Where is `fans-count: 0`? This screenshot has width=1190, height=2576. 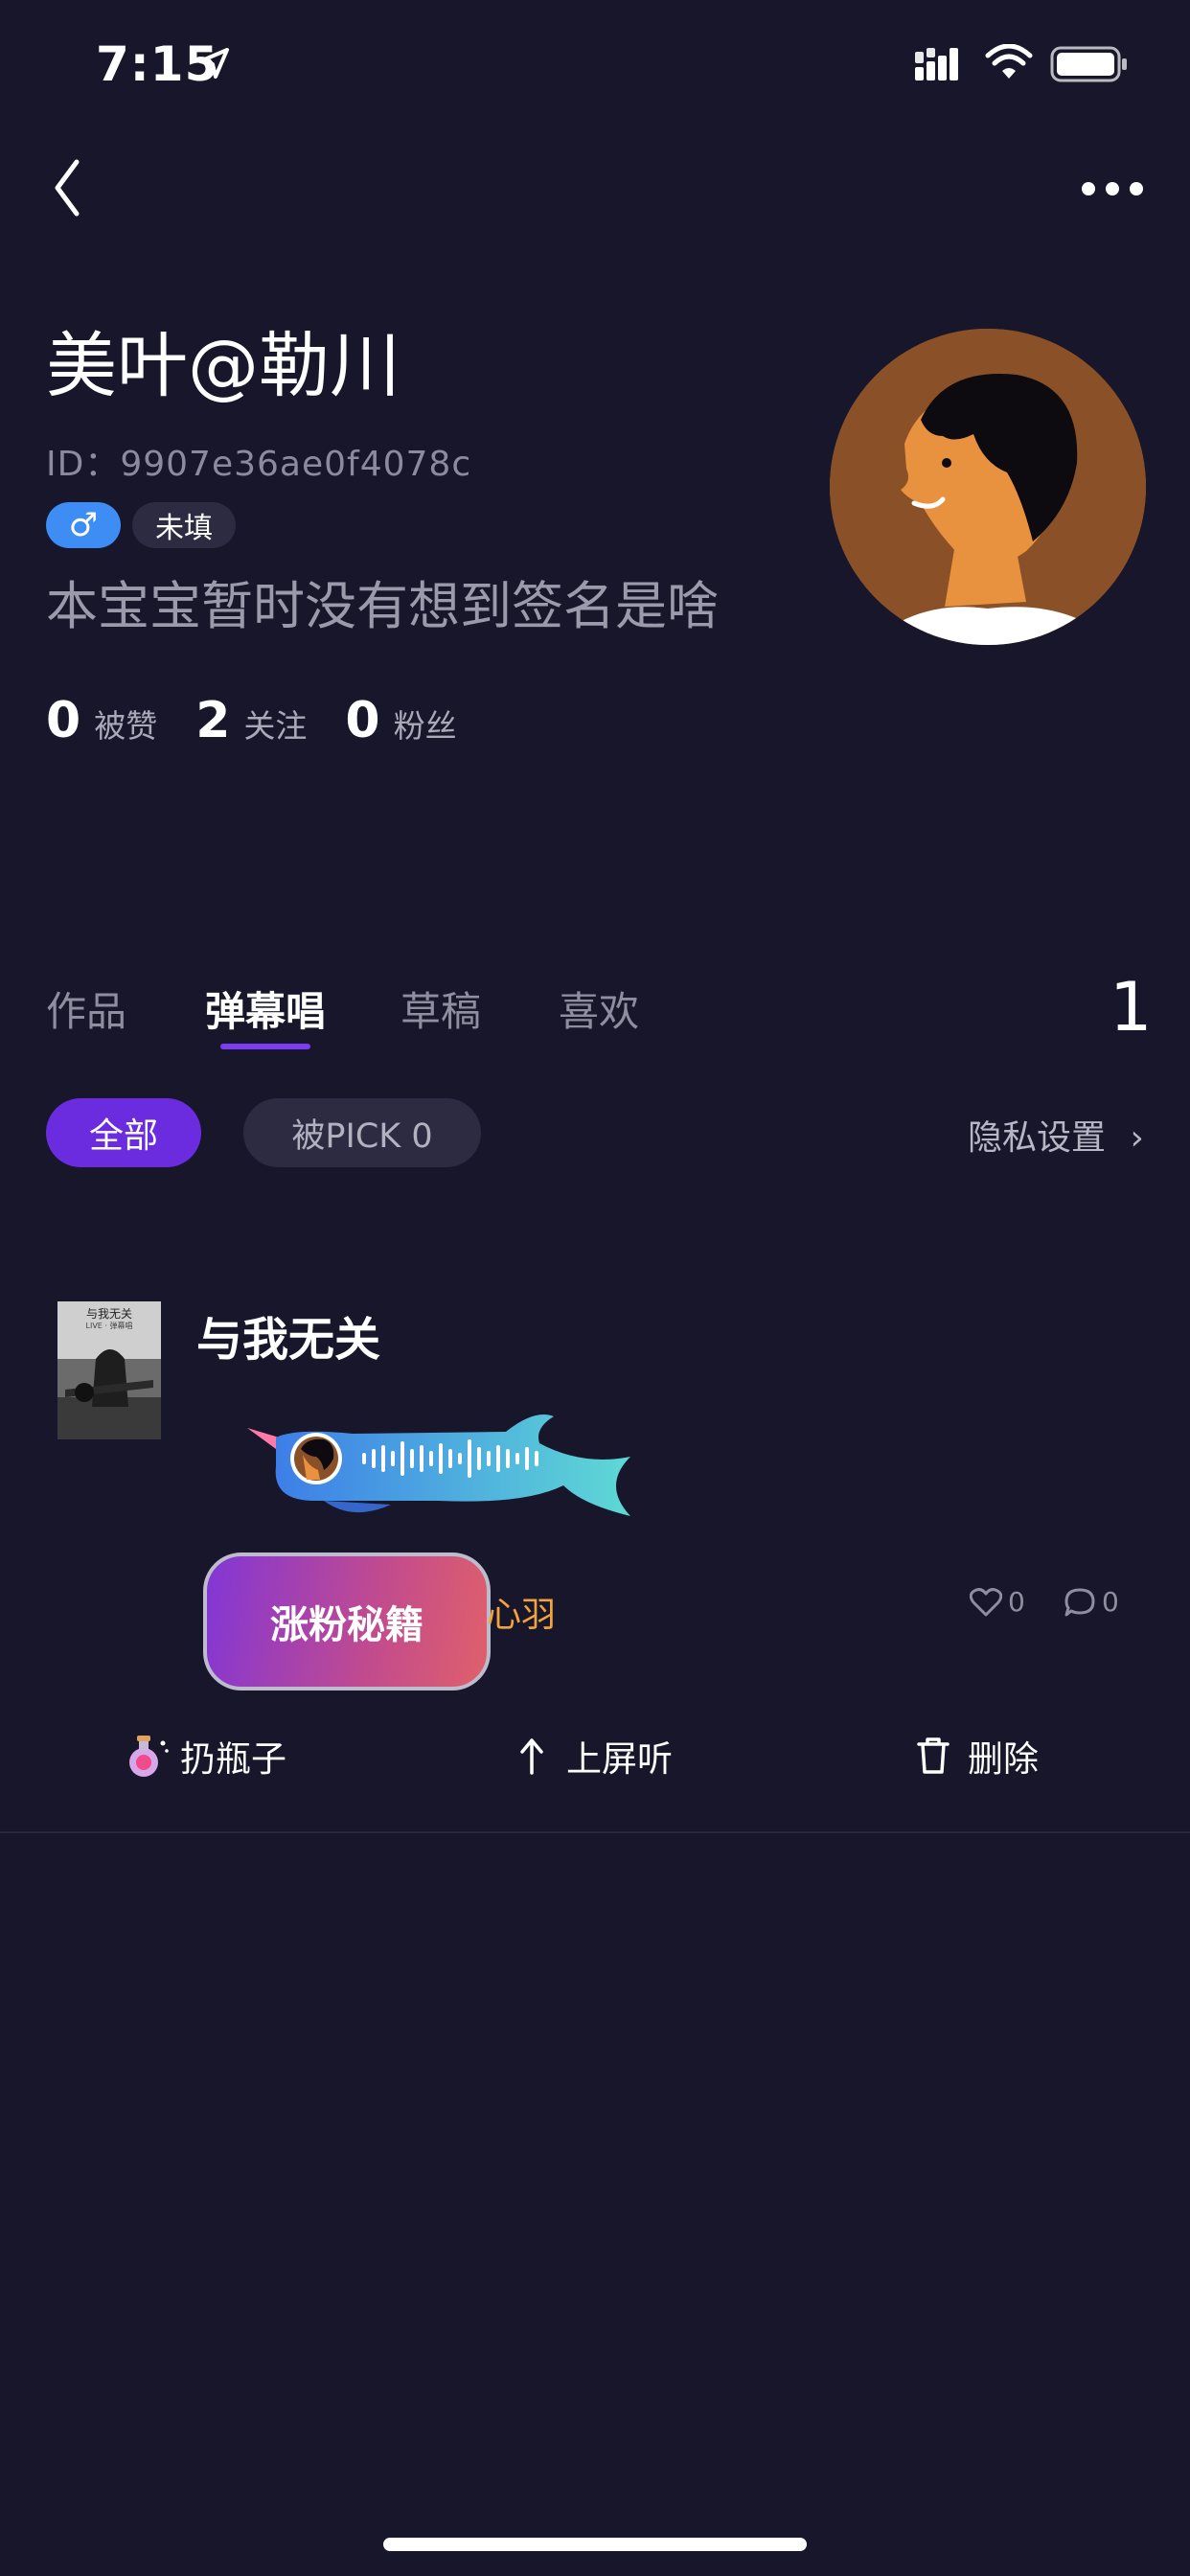 fans-count: 0 is located at coordinates (362, 720).